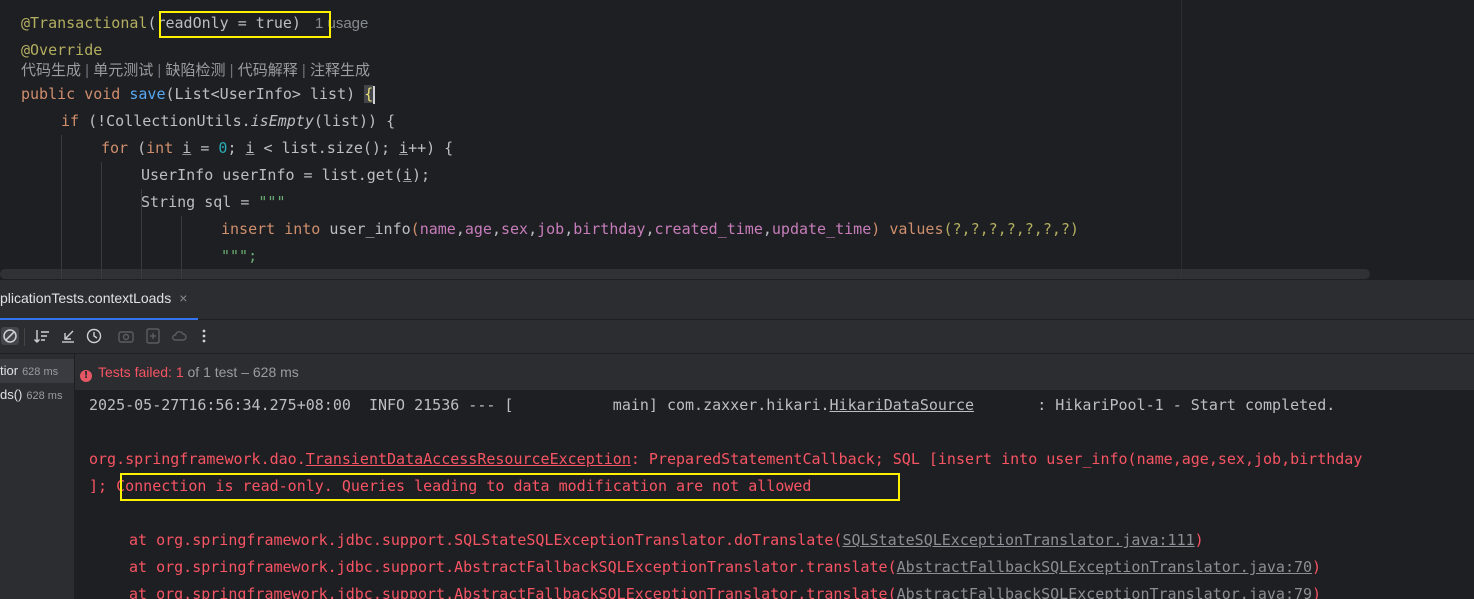 The width and height of the screenshot is (1474, 599). I want to click on cause-prefix: ];, so click(103, 486).